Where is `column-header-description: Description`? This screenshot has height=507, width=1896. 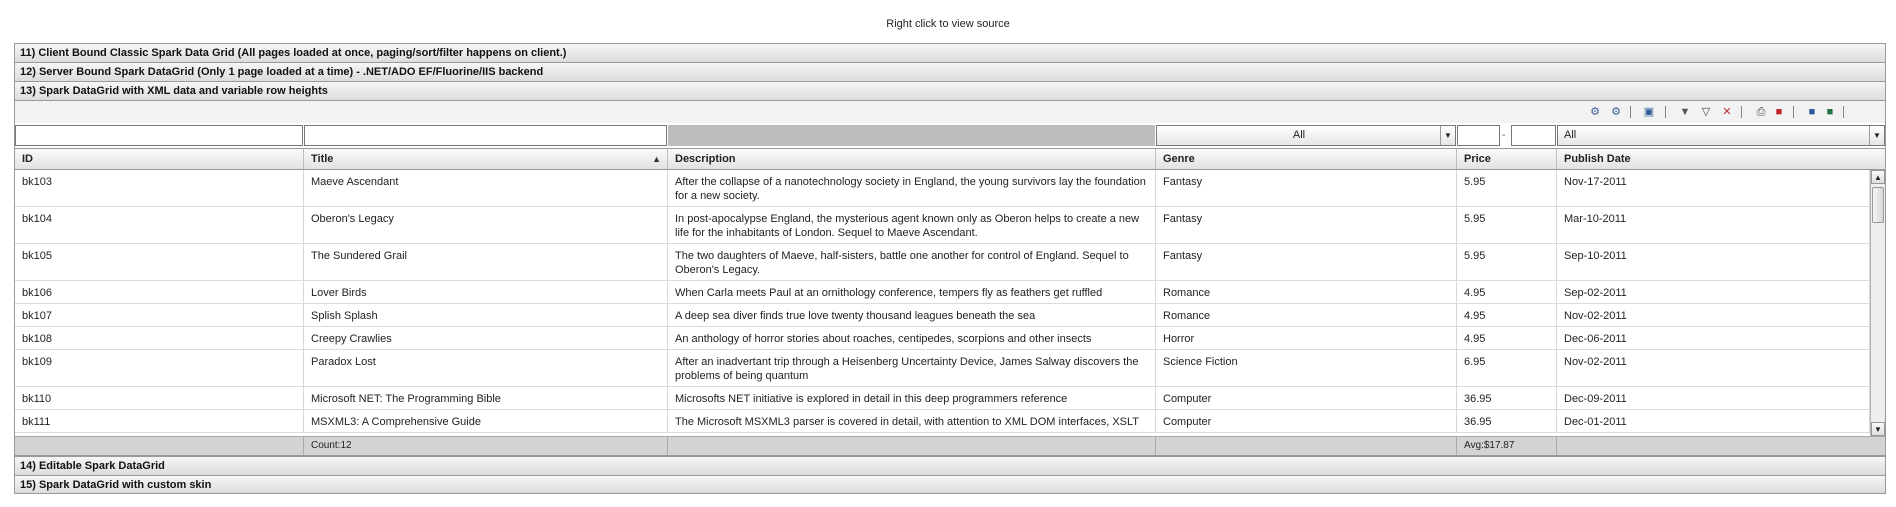
column-header-description: Description is located at coordinates (912, 159).